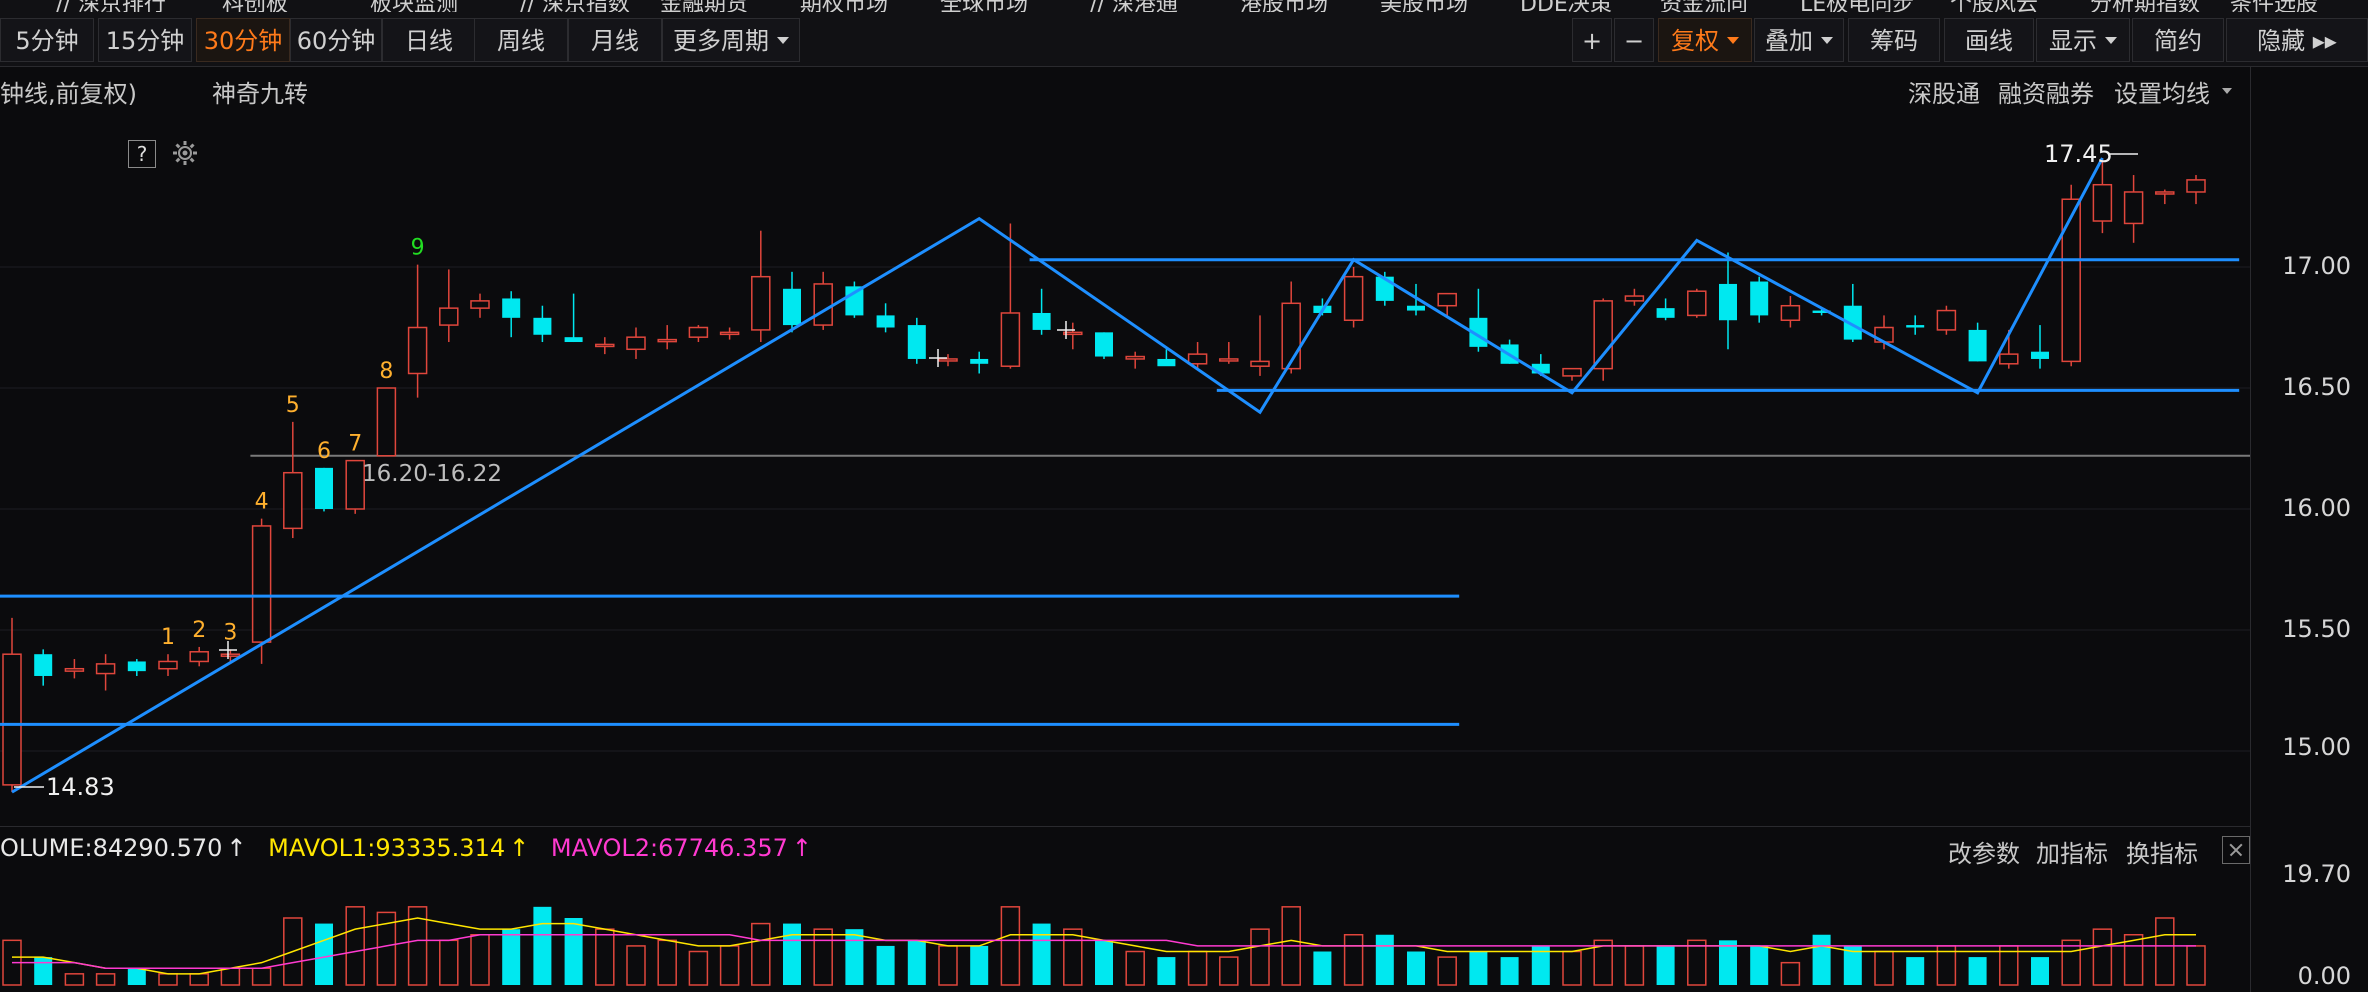 The image size is (2368, 992). I want to click on edit-params-button: 改参数, so click(1984, 851).